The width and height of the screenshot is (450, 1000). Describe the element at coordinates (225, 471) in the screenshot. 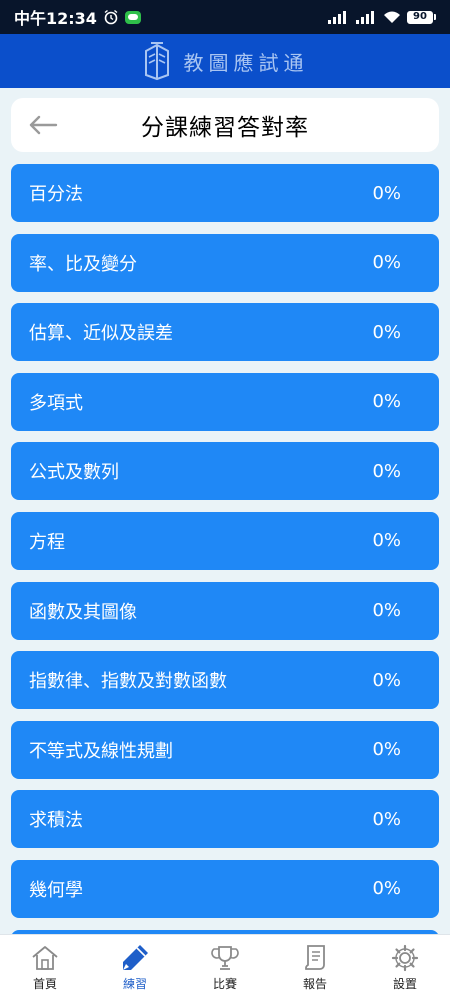

I see `lesson-row-formulas-sequences: 公式及數列 0%` at that location.